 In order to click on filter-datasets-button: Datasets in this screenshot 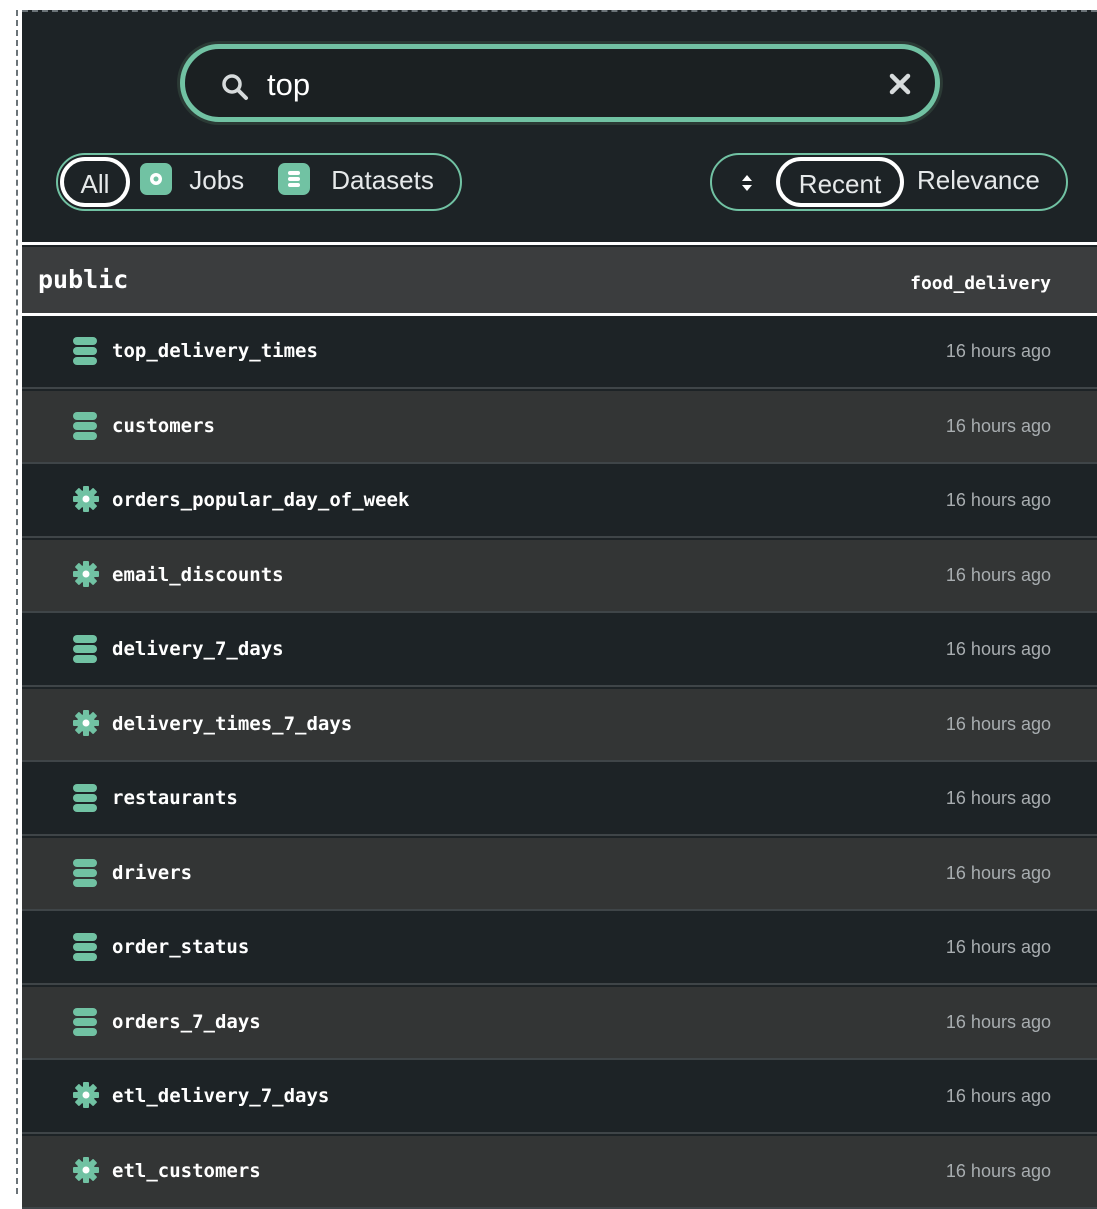, I will do `click(368, 182)`.